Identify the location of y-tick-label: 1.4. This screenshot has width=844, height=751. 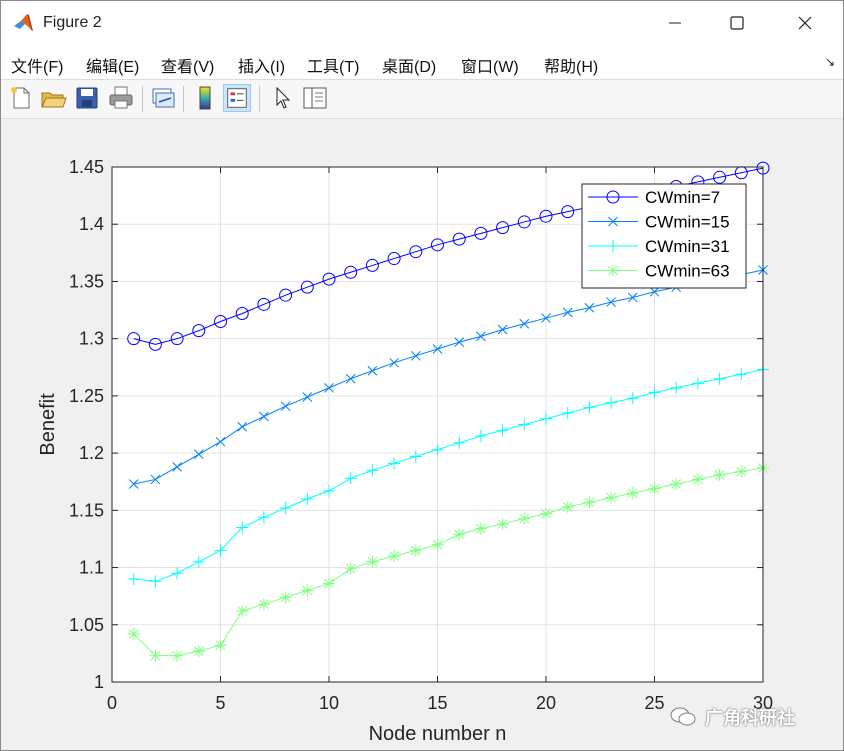
(91, 224).